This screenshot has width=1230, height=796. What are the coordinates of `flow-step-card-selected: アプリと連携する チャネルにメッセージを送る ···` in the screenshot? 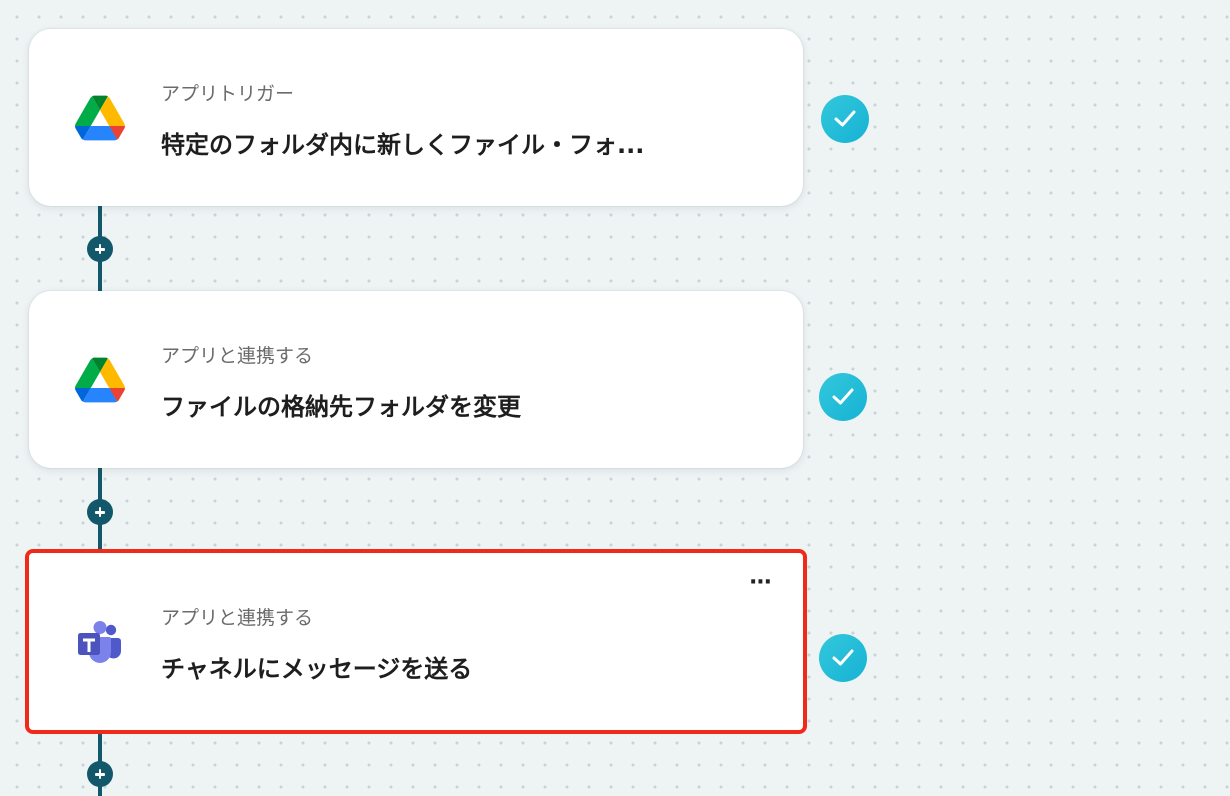 It's located at (416, 641).